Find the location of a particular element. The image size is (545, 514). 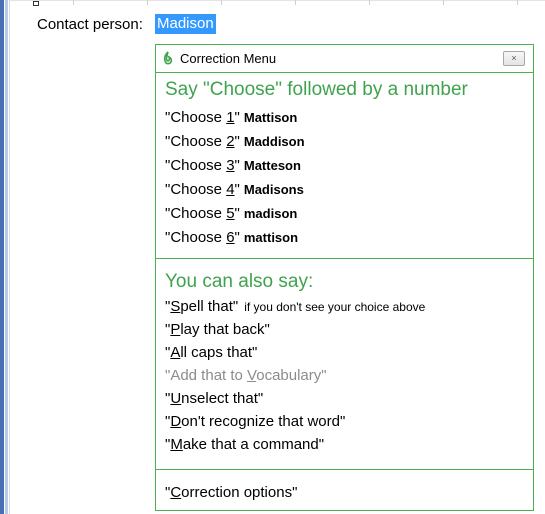

command-play-that-back: "Play that back" is located at coordinates (217, 329).